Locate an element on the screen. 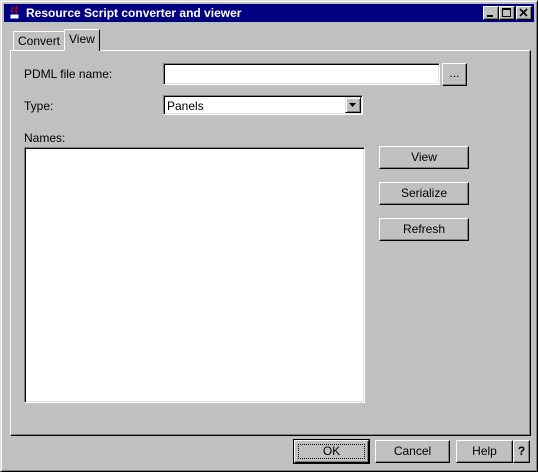 The image size is (538, 472). whats-this-button: ? is located at coordinates (521, 451).